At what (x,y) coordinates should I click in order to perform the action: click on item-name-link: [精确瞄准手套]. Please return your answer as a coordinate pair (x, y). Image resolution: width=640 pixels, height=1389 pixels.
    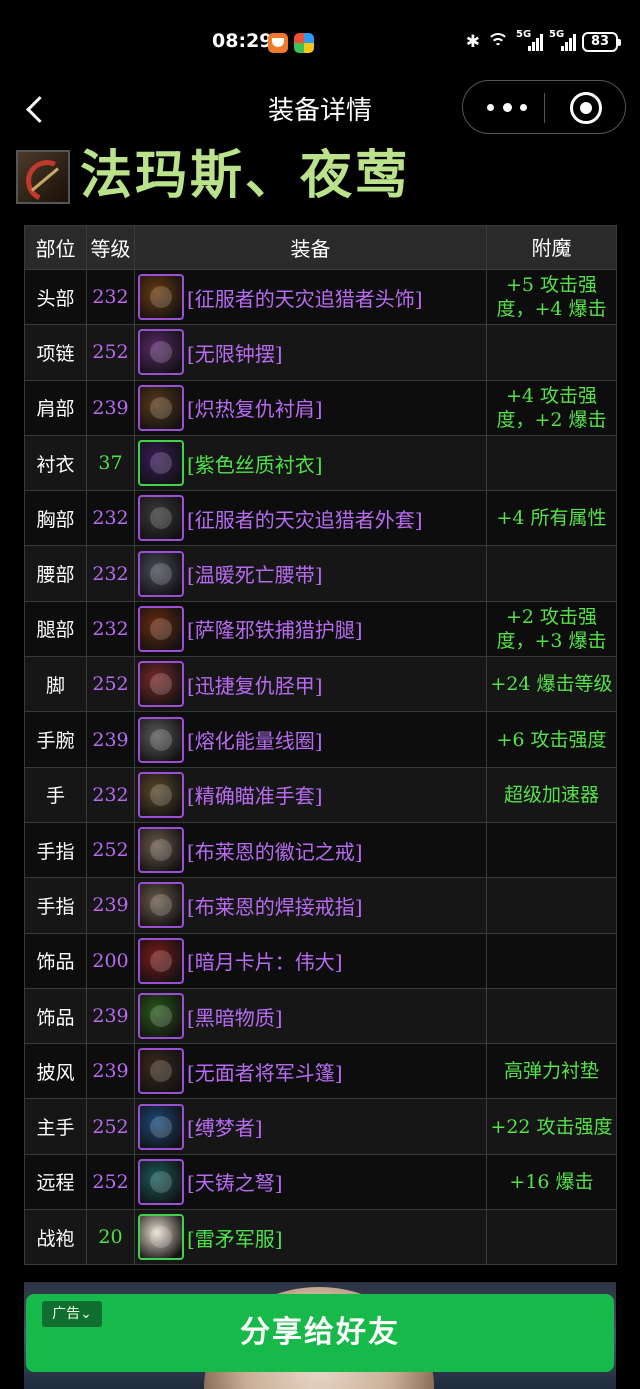
    Looking at the image, I should click on (255, 794).